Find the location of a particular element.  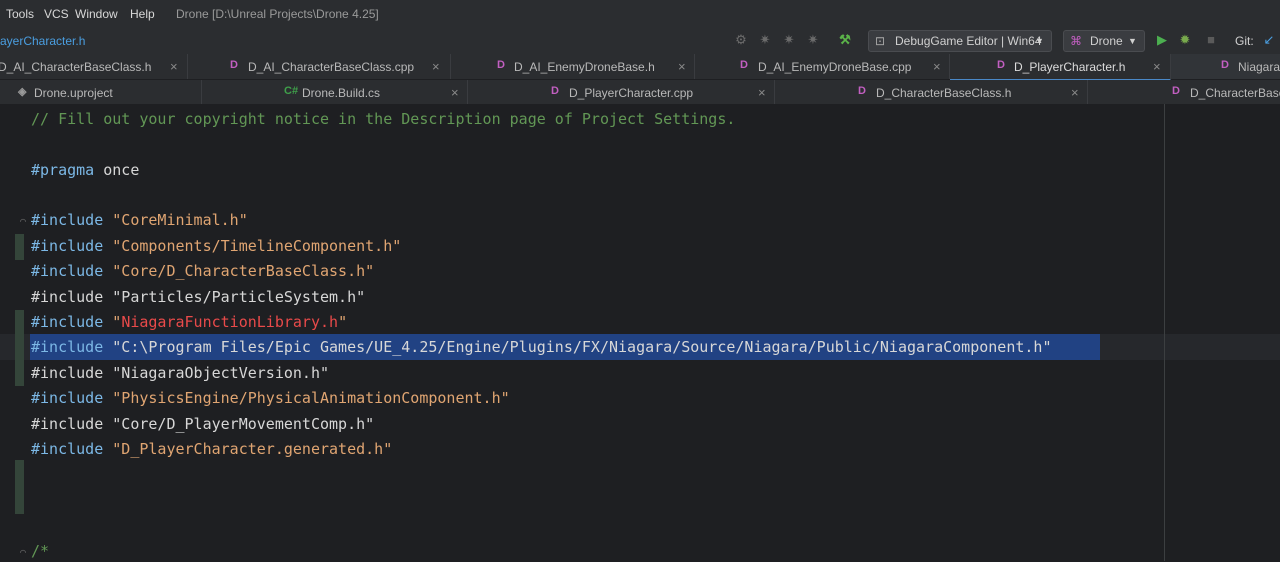

tab-label: D_CharacterBaseC is located at coordinates (1235, 93).